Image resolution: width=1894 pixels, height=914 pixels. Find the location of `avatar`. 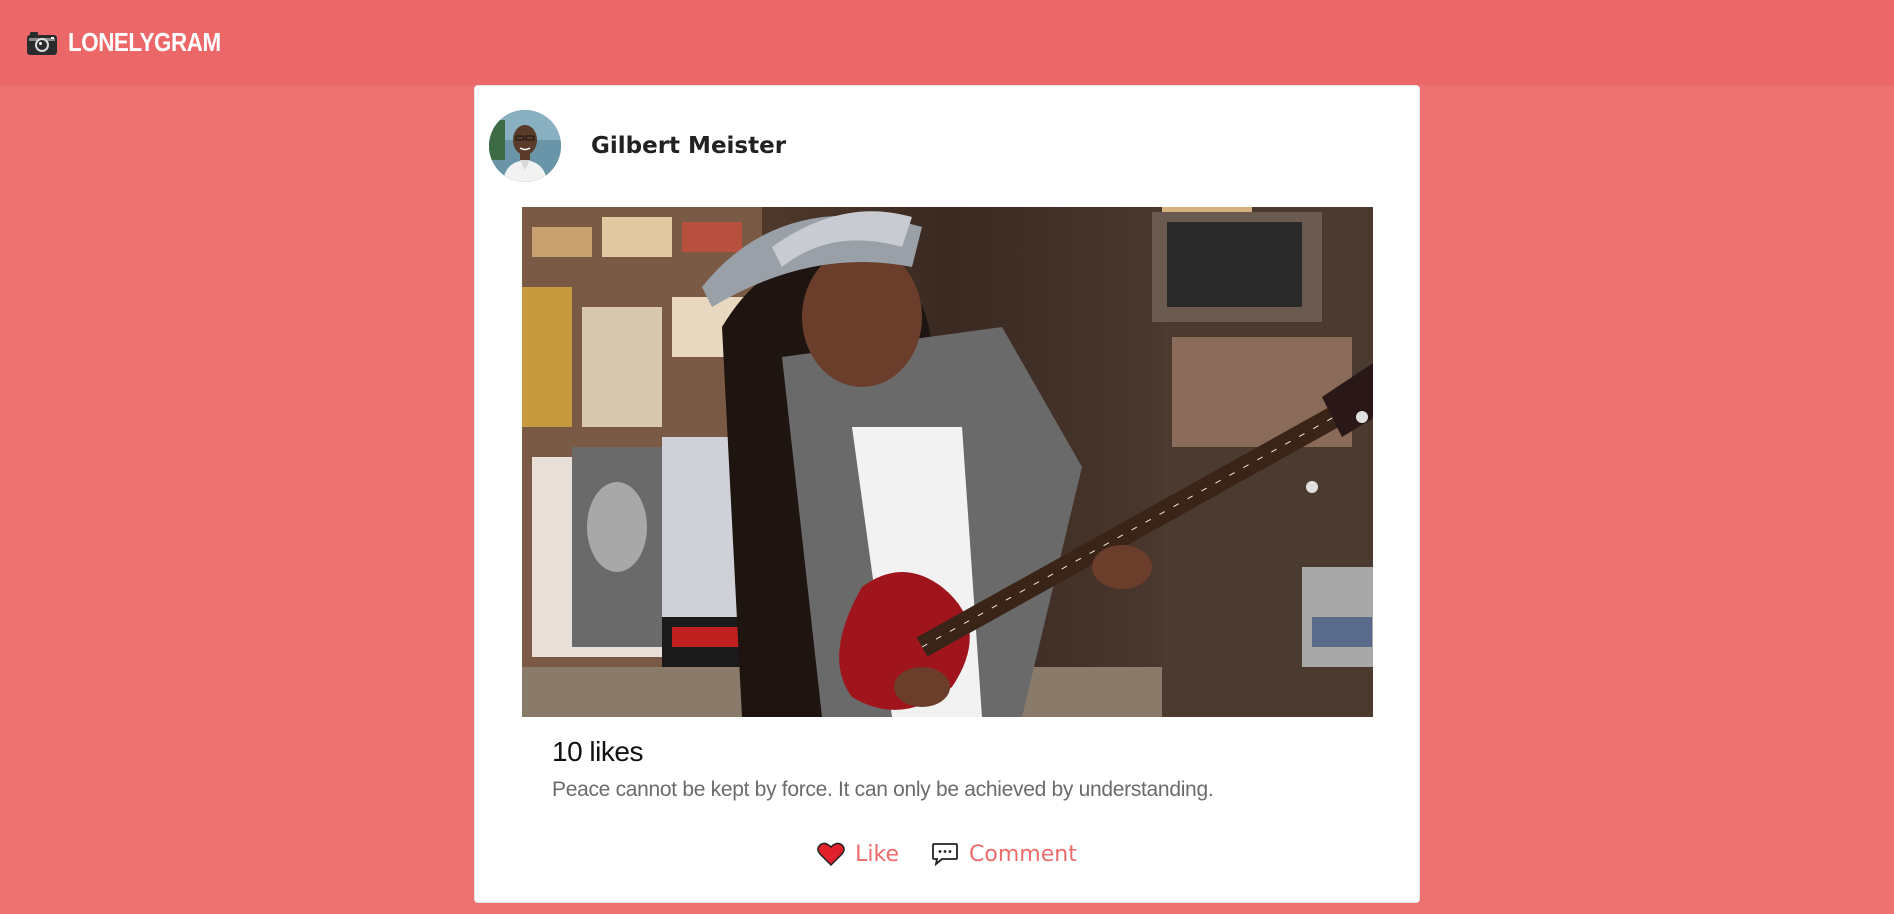

avatar is located at coordinates (525, 146).